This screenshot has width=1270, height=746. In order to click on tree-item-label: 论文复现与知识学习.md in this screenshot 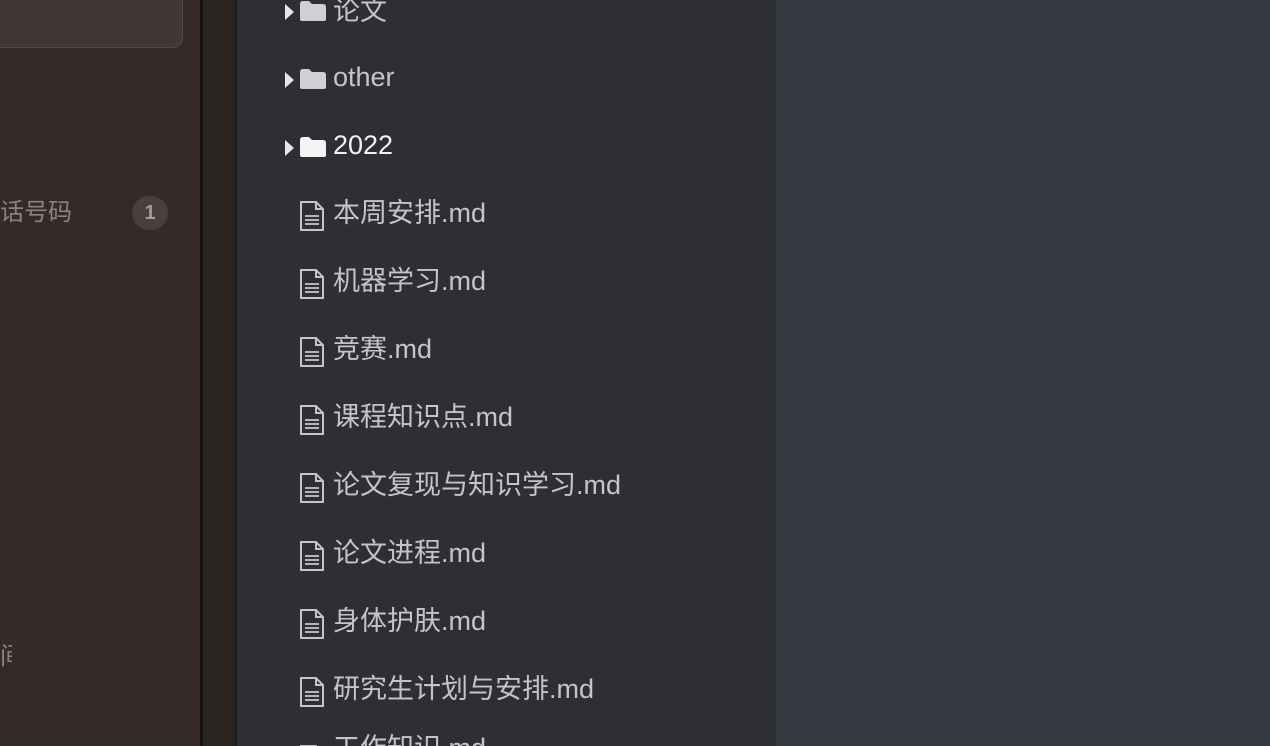, I will do `click(477, 485)`.